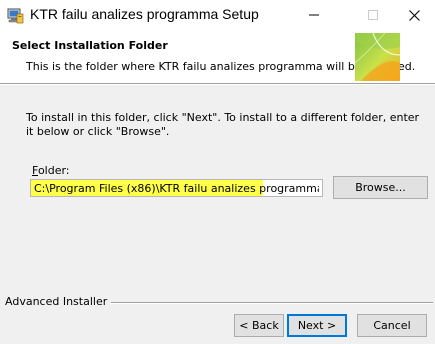  I want to click on folder-label: Folder:, so click(51, 170).